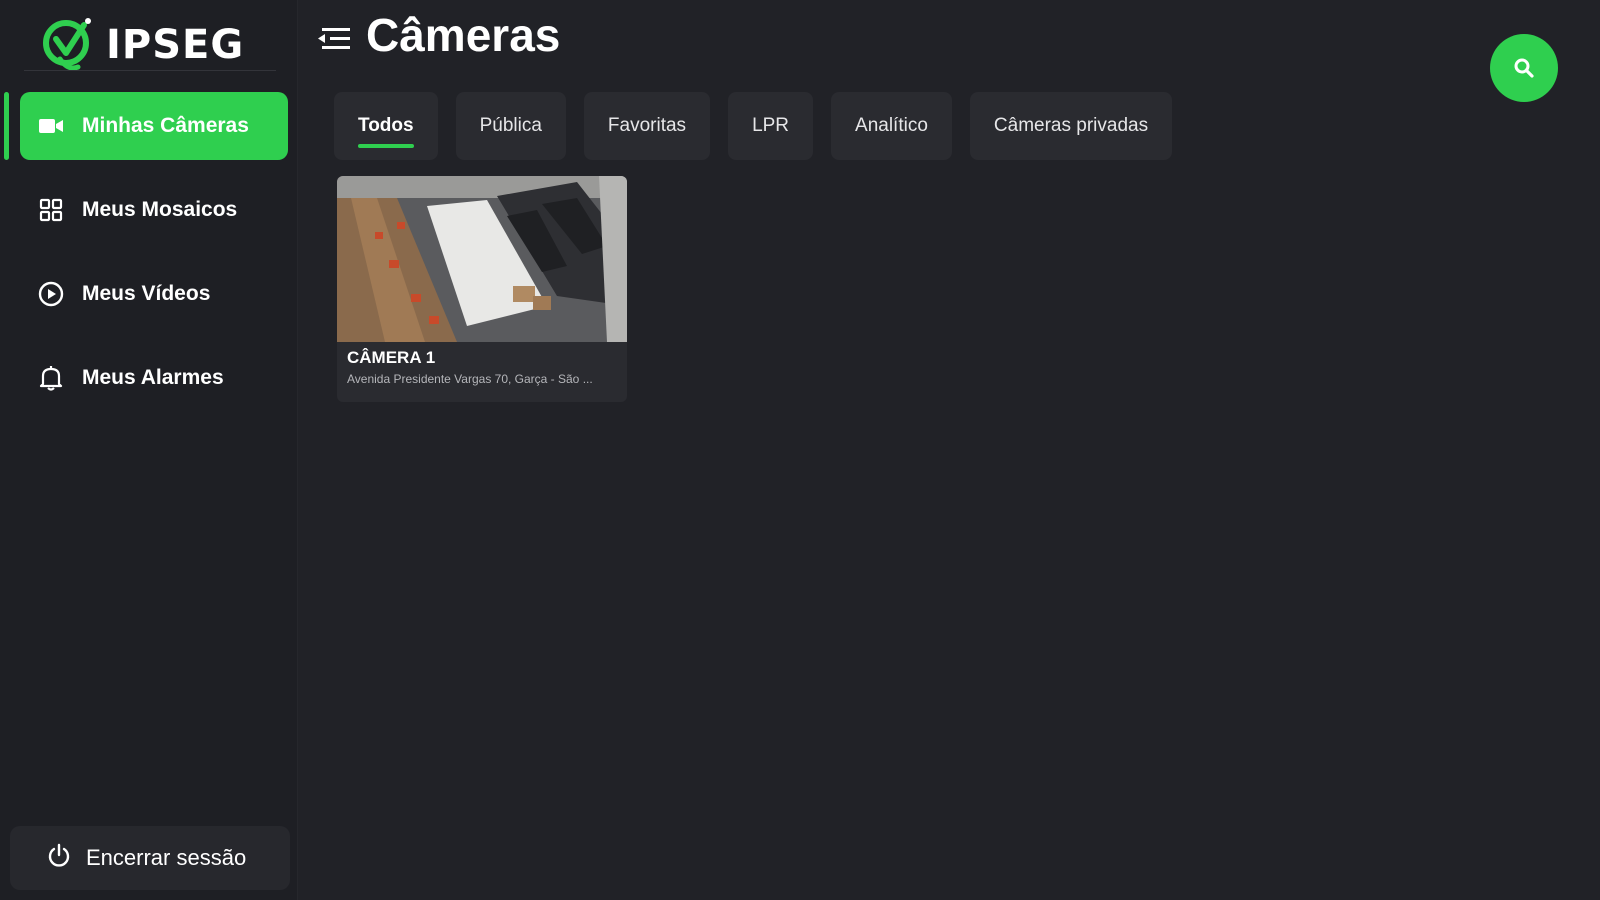 This screenshot has width=1600, height=900. I want to click on tab-label: LPR, so click(771, 125).